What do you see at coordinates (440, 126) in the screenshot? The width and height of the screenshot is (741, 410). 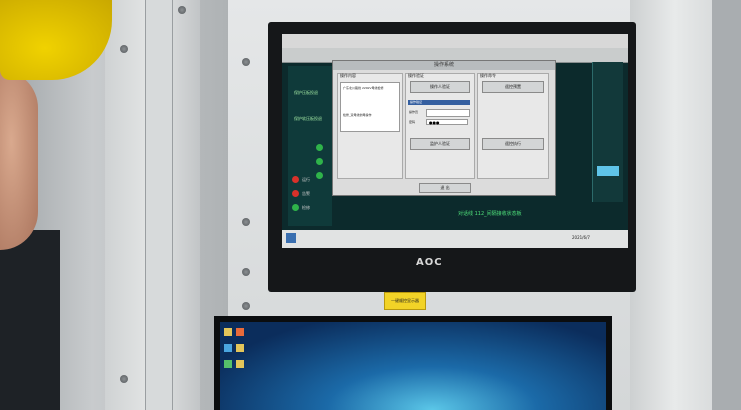 I see `group-mid: 操作验证 操作人验证 操作验证 操作员 密码 ●●● 监护人验证` at bounding box center [440, 126].